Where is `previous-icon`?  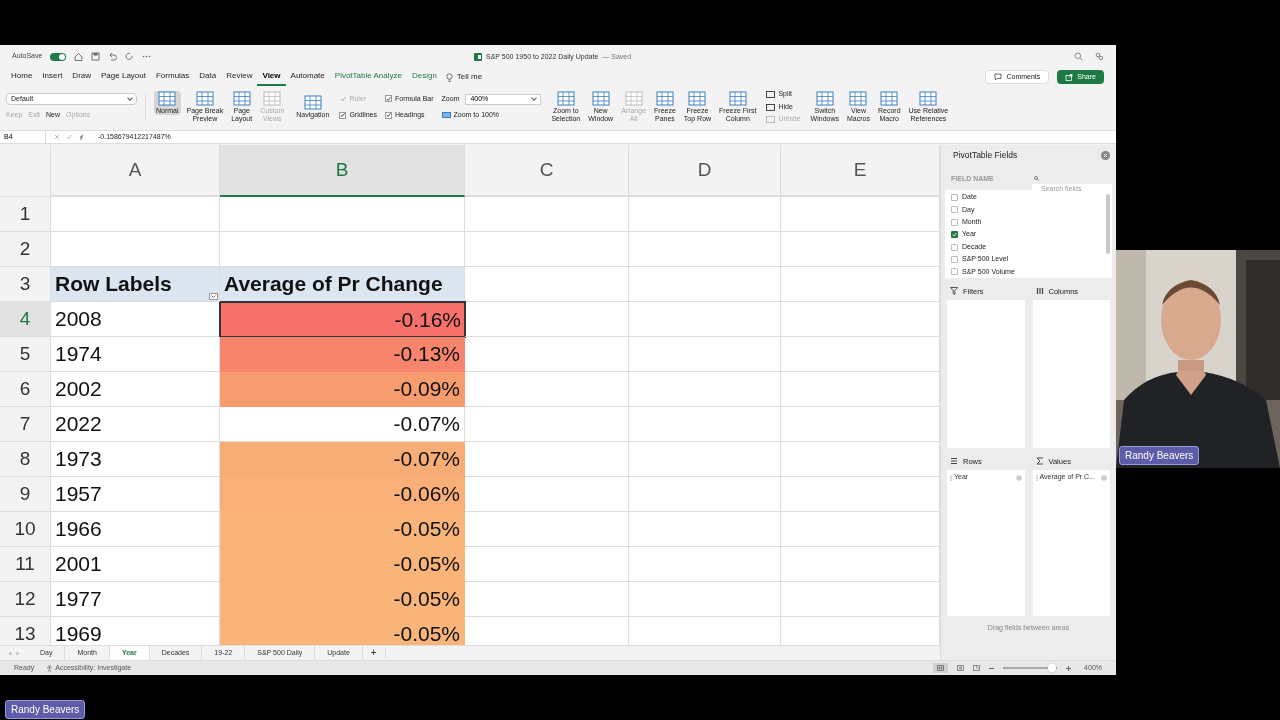
previous-icon is located at coordinates (10, 653).